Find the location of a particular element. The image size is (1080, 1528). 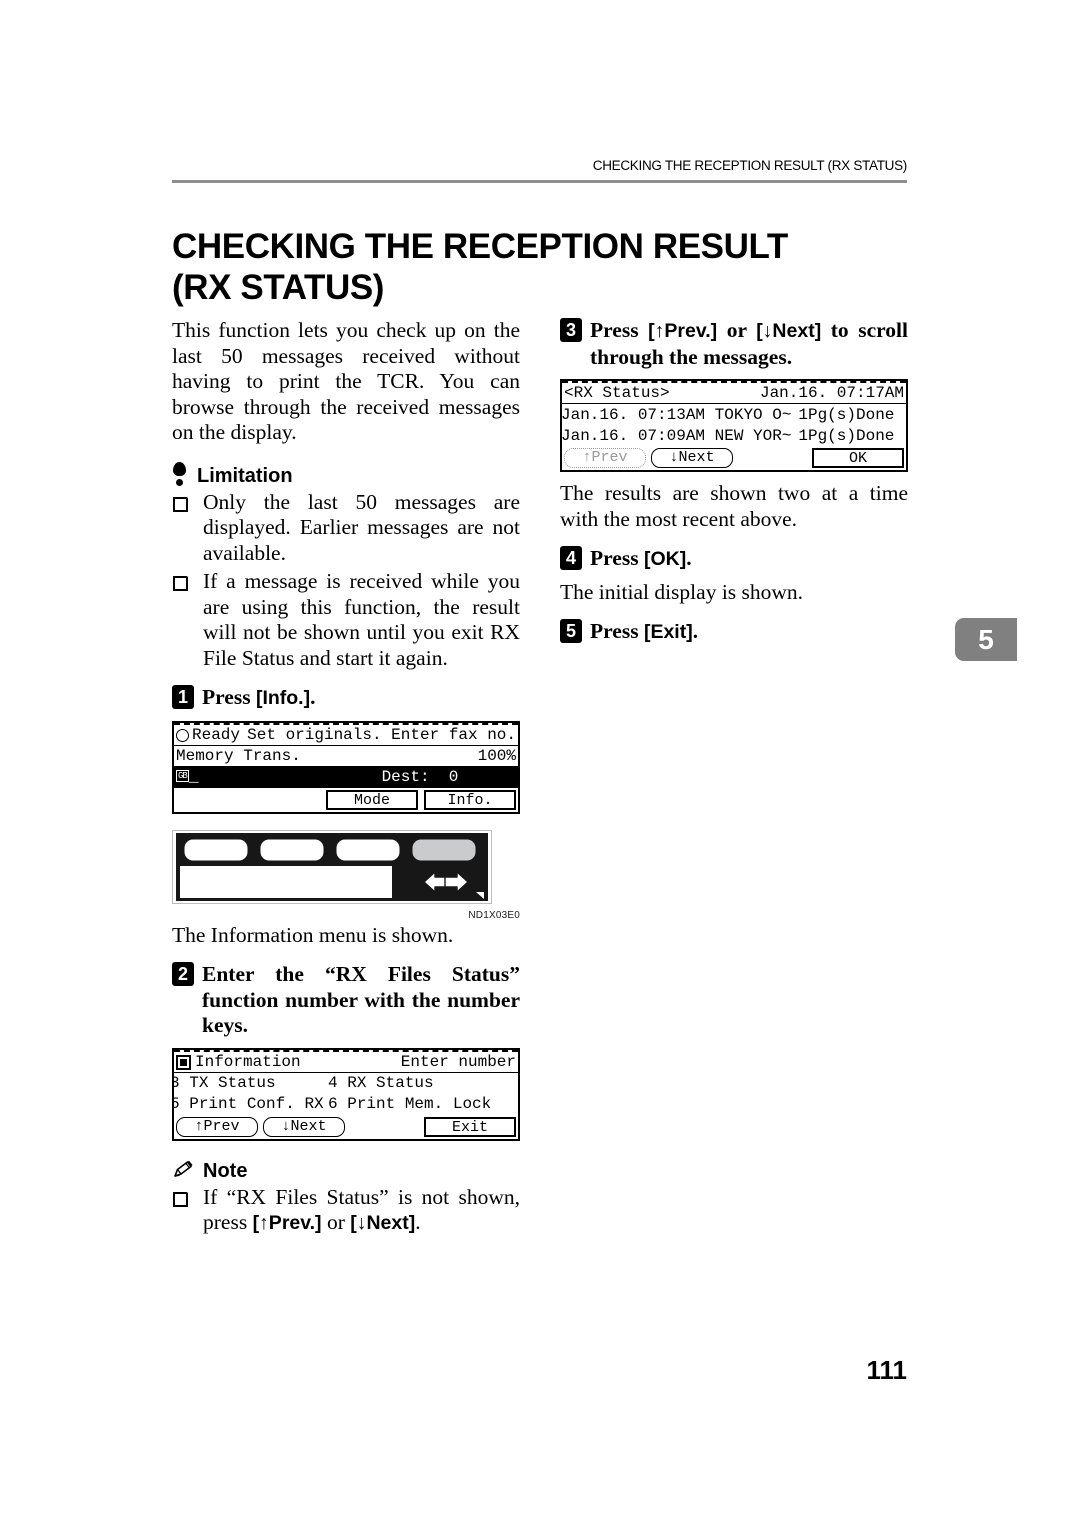

softkey-mode: Mode is located at coordinates (372, 799).